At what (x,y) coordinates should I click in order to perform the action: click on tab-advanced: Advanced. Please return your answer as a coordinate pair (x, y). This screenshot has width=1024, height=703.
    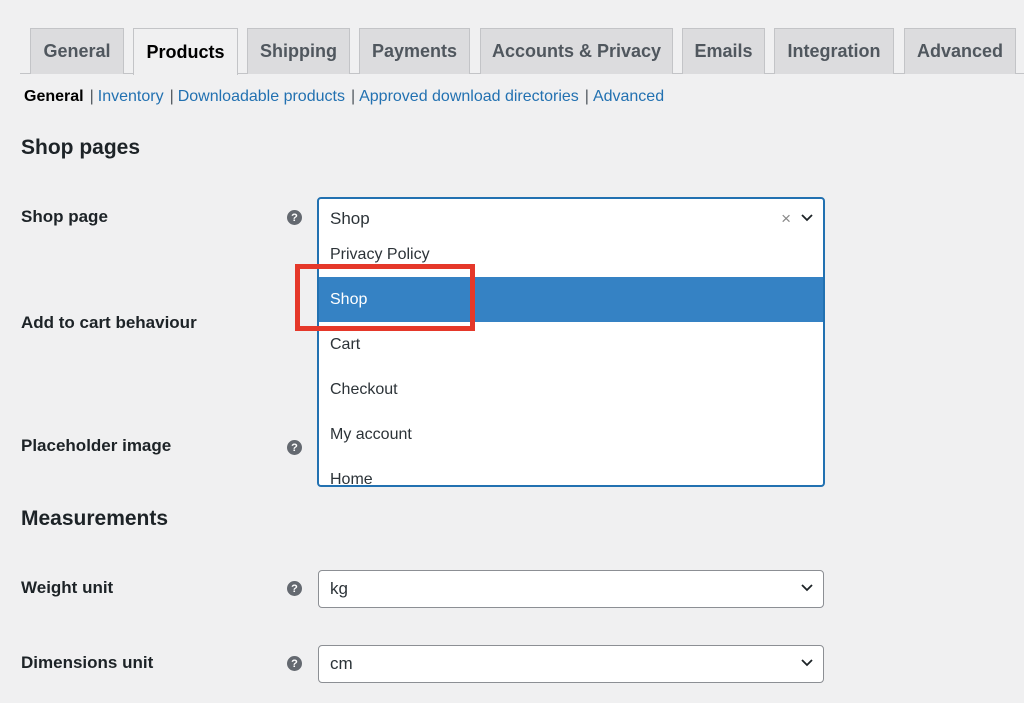
    Looking at the image, I should click on (960, 51).